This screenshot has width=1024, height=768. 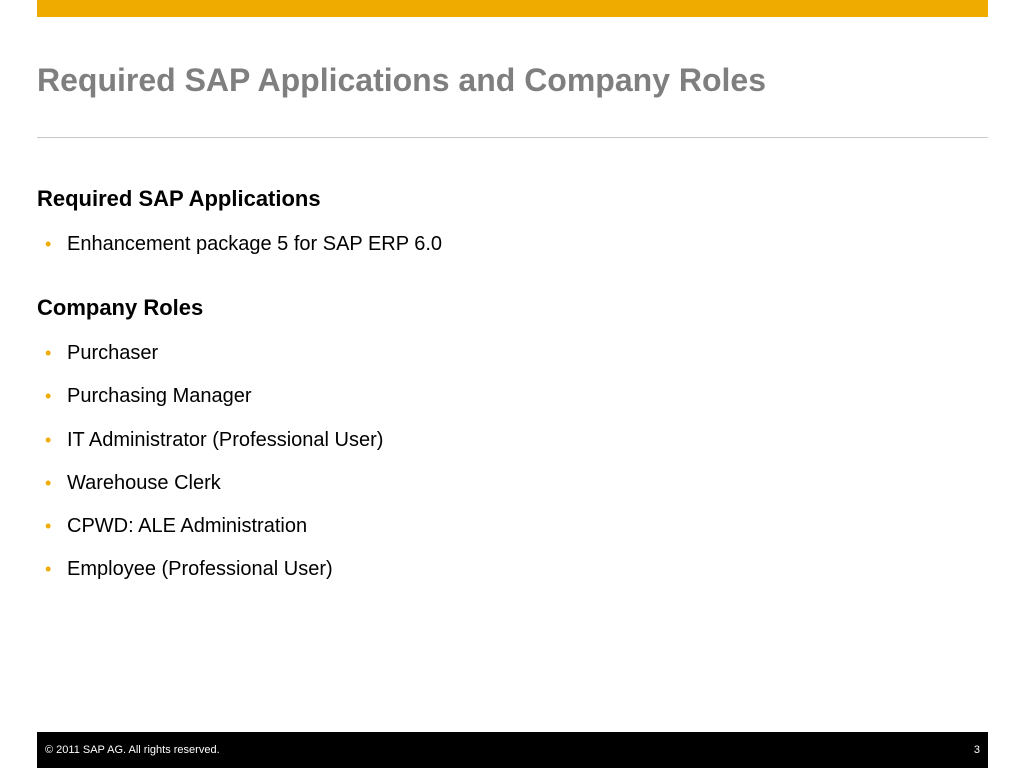 I want to click on section-heading-required-applications: Required SAP Applications, so click(x=179, y=198).